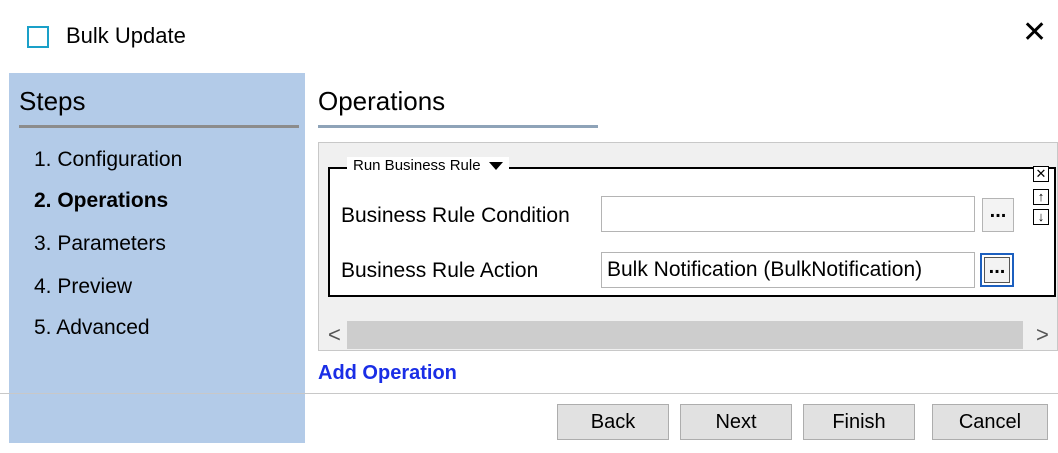 The width and height of the screenshot is (1058, 453). Describe the element at coordinates (108, 160) in the screenshot. I see `step-configuration: 1. Configuration` at that location.